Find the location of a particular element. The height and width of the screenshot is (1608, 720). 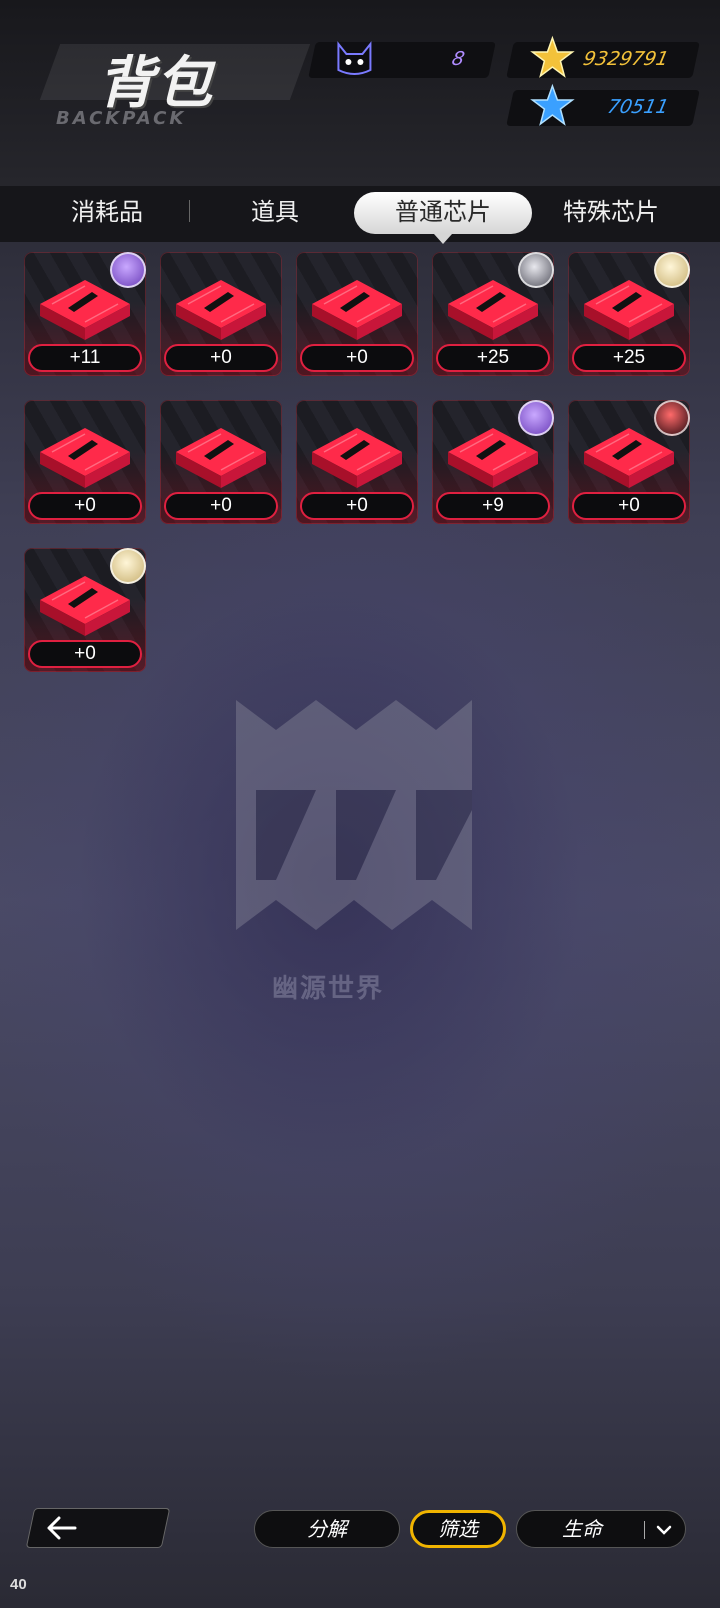

chip-card: +11 is located at coordinates (85, 314).